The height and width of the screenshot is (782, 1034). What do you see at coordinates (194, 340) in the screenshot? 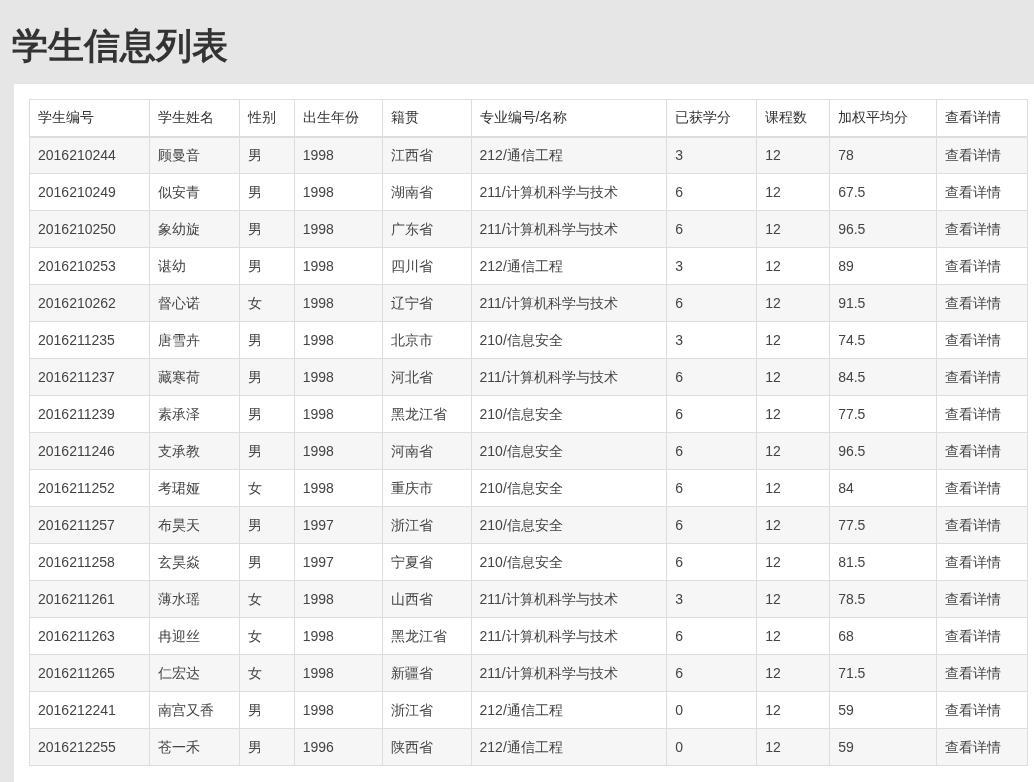
I see `table-cell: 唐雪卉` at bounding box center [194, 340].